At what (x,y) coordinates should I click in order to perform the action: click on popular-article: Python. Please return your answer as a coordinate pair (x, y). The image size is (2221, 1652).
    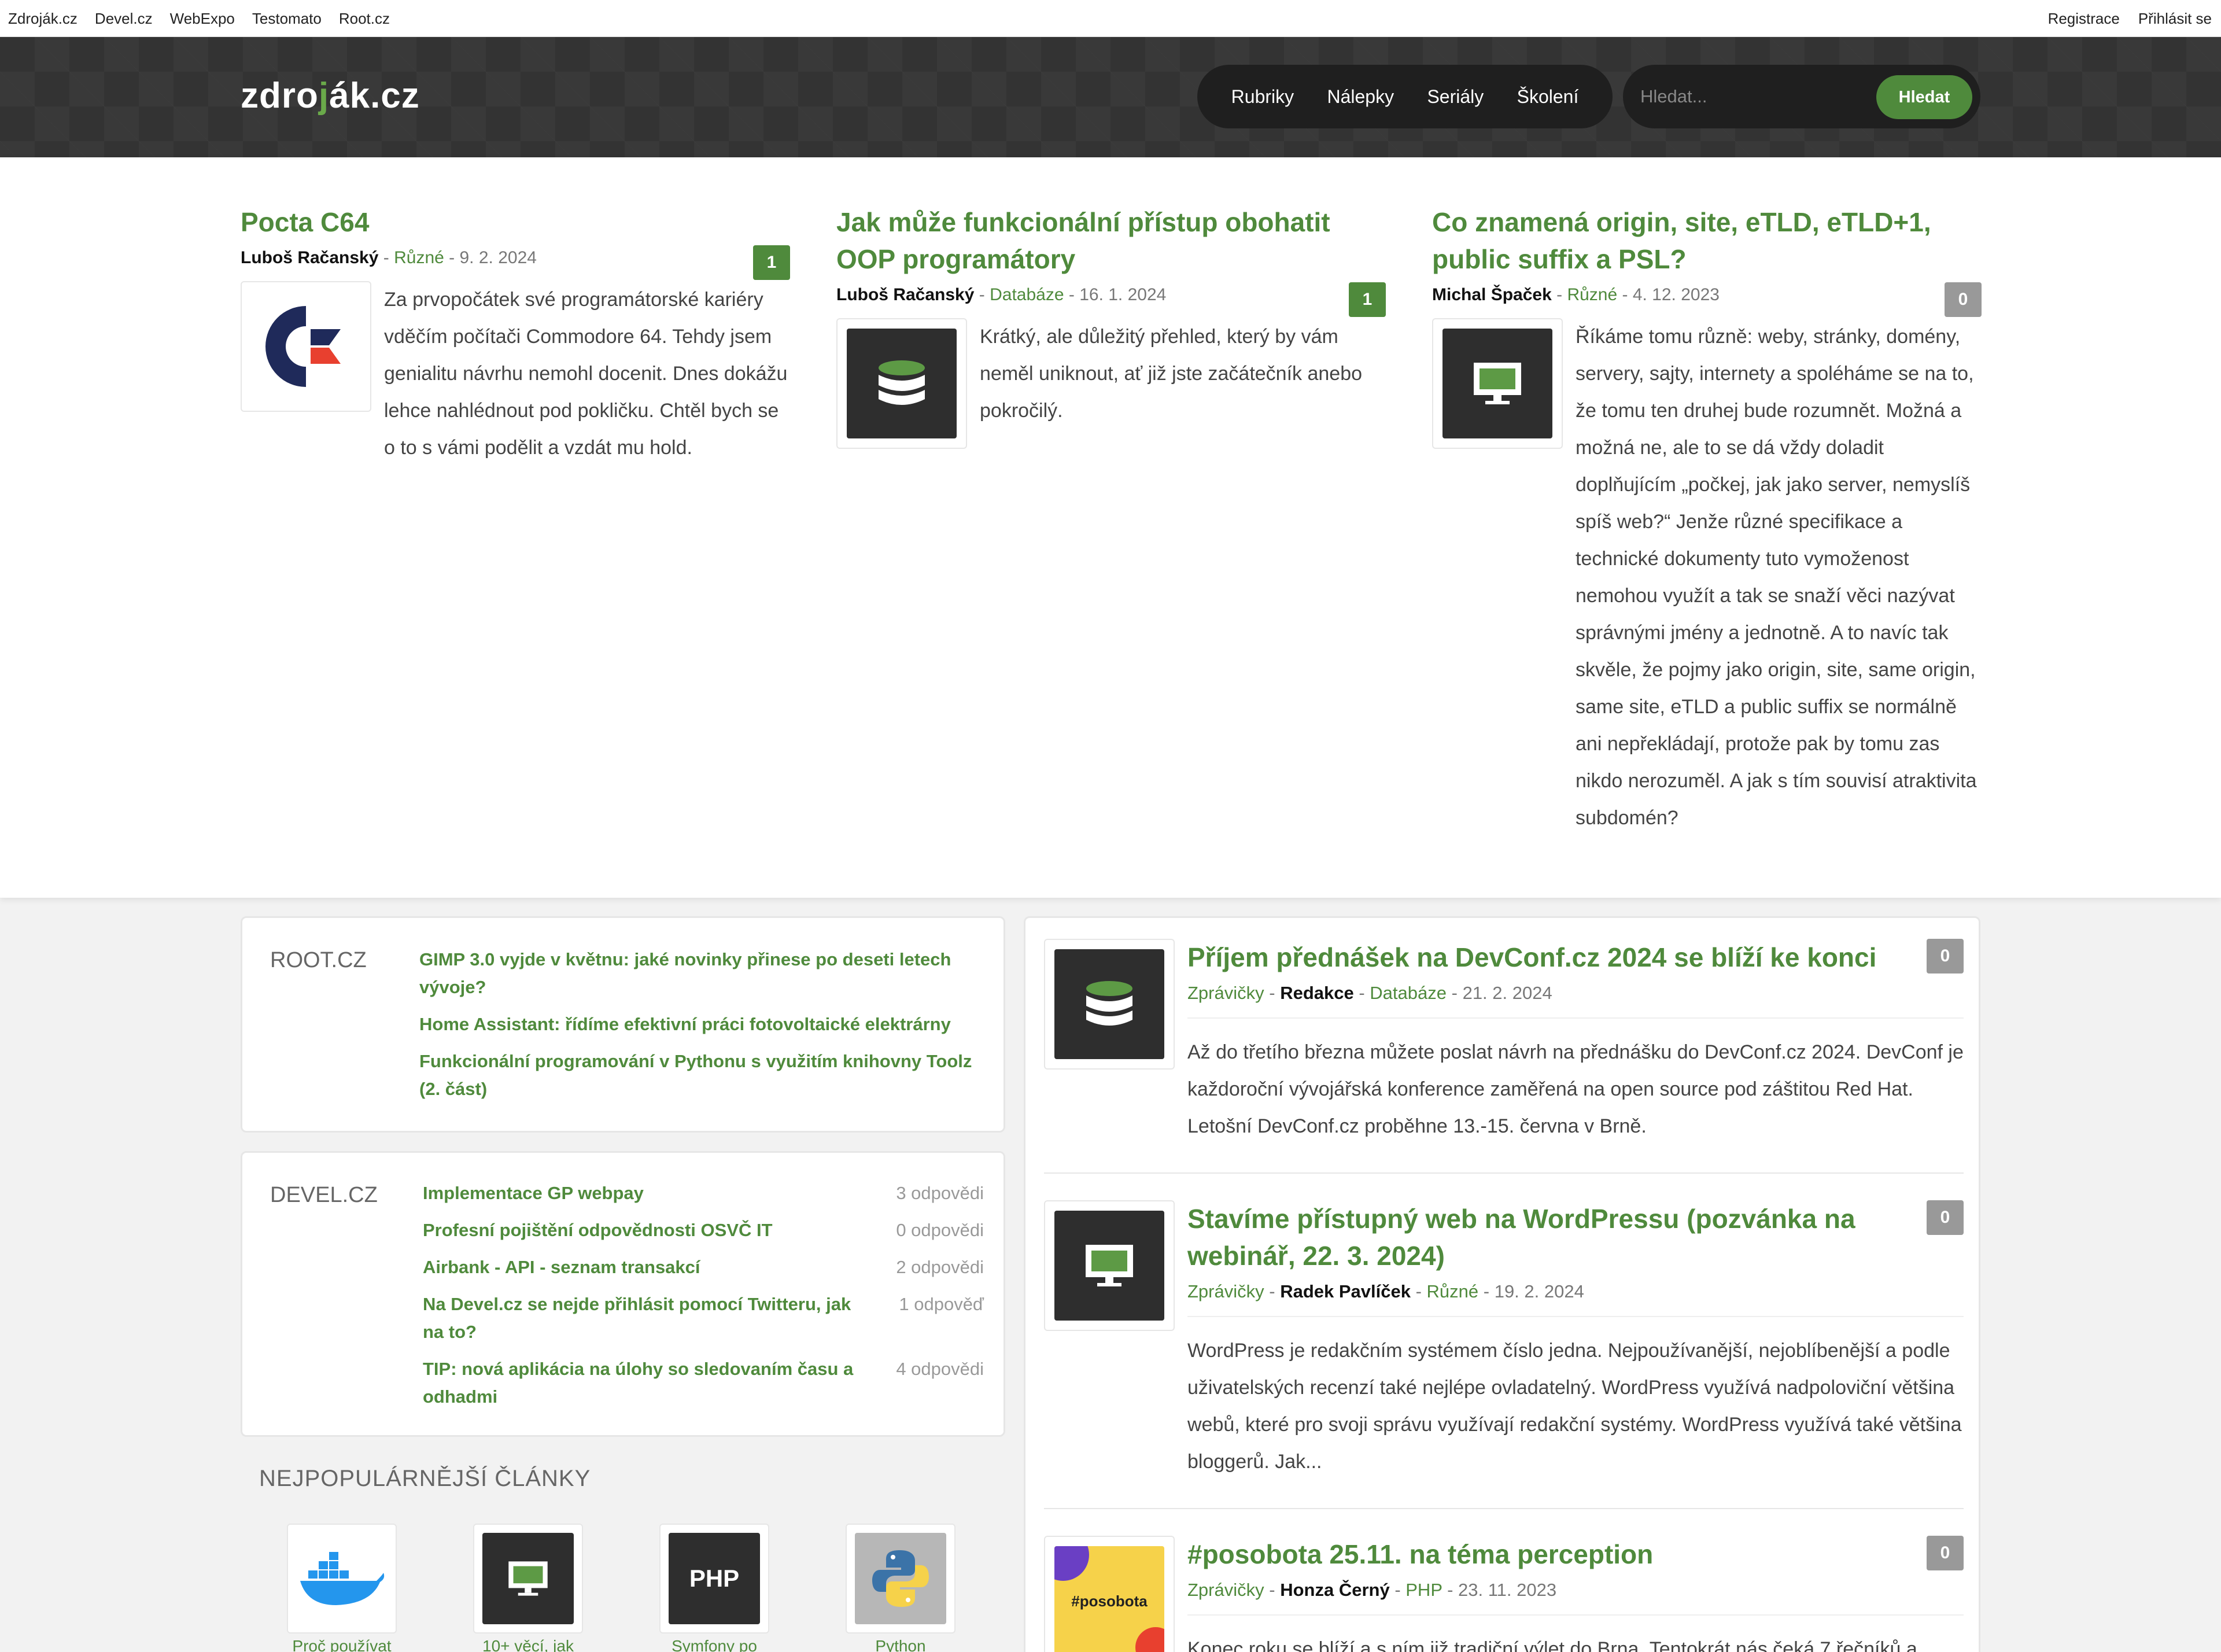
    Looking at the image, I should click on (900, 1588).